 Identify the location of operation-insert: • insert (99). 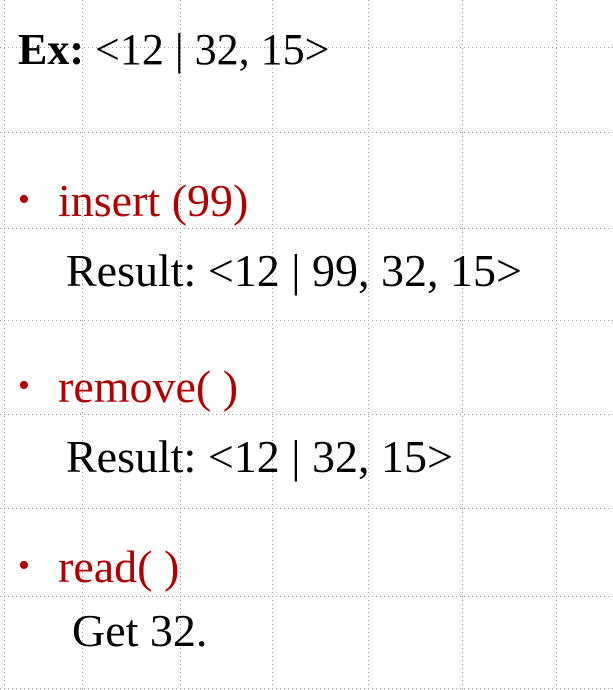
(133, 201).